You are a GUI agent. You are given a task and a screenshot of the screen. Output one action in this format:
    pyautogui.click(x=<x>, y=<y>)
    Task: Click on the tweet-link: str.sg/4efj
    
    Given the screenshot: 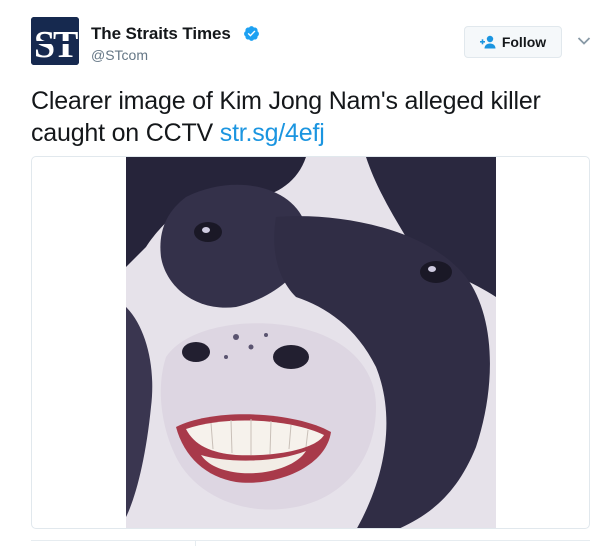 What is the action you would take?
    pyautogui.click(x=272, y=133)
    